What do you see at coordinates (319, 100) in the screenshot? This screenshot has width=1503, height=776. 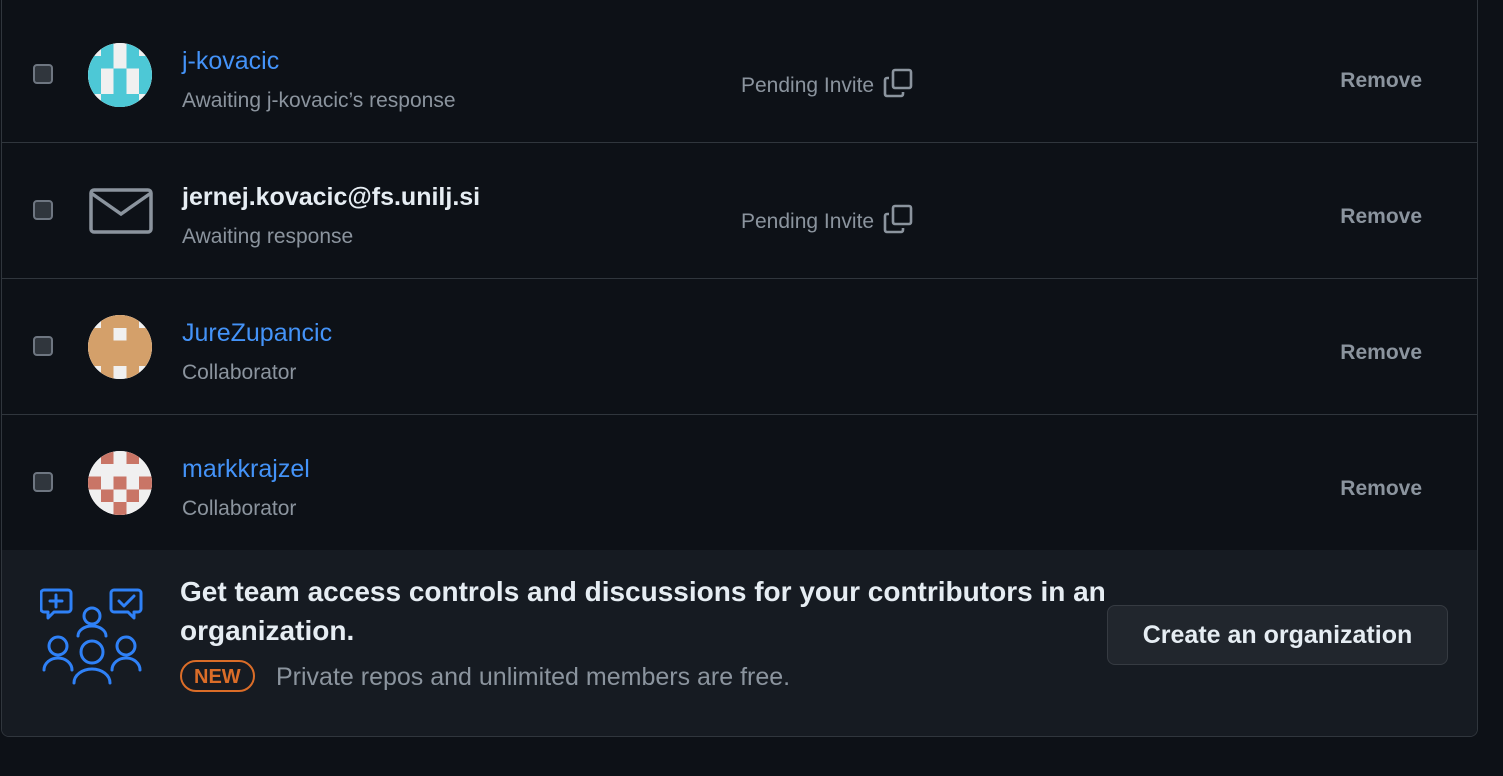 I see `member-subtitle: Awaiting j-kovacic’s response` at bounding box center [319, 100].